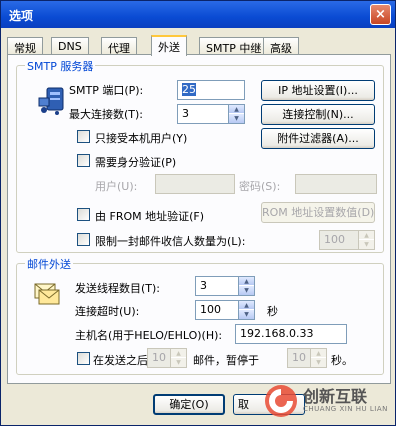  What do you see at coordinates (149, 335) in the screenshot?
I see `hostname-label: 主机名(用于HELO/EHLO)(H):` at bounding box center [149, 335].